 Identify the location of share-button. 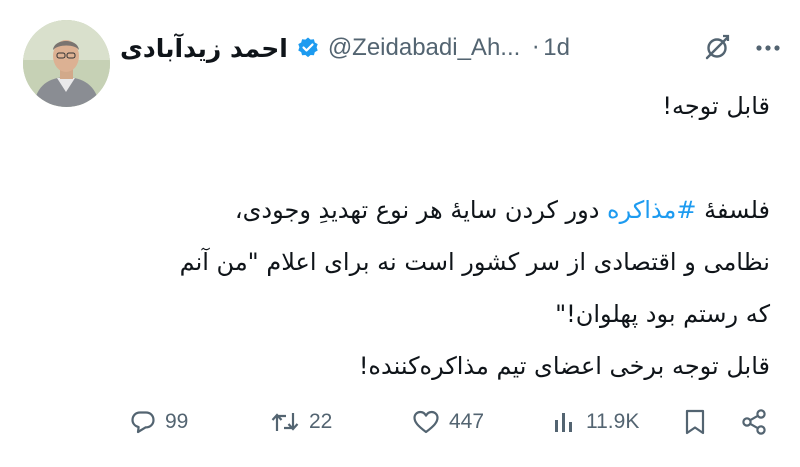
(754, 422).